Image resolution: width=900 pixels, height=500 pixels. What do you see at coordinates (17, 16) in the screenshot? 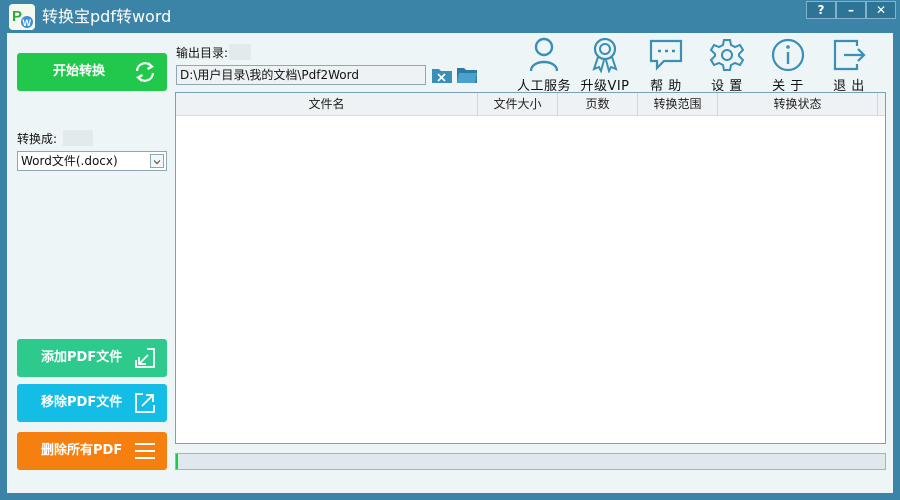
I see `svg-text: P` at bounding box center [17, 16].